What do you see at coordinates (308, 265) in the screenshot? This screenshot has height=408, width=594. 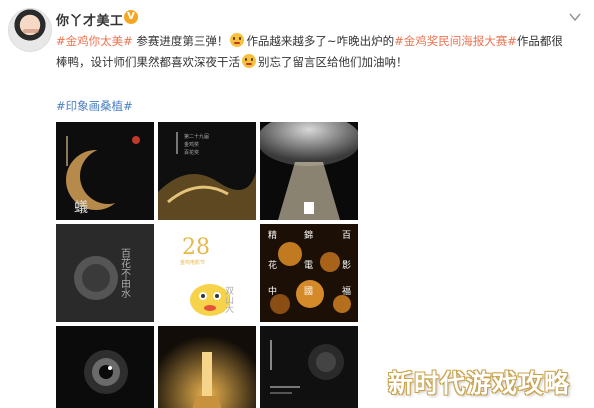 I see `svg-text: 電` at bounding box center [308, 265].